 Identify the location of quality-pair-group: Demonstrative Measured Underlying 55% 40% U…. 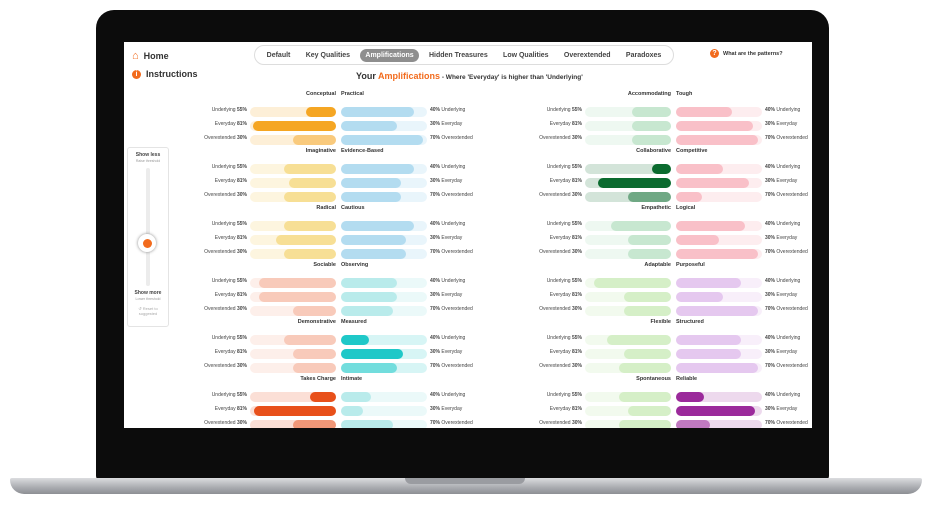
(332, 346).